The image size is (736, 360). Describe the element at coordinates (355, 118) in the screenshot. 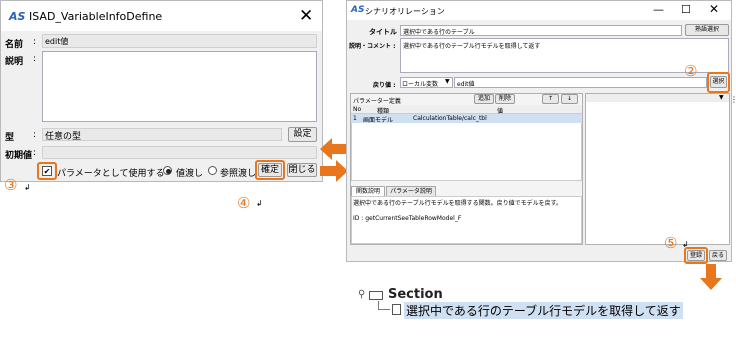

I see `row-no: 1` at that location.